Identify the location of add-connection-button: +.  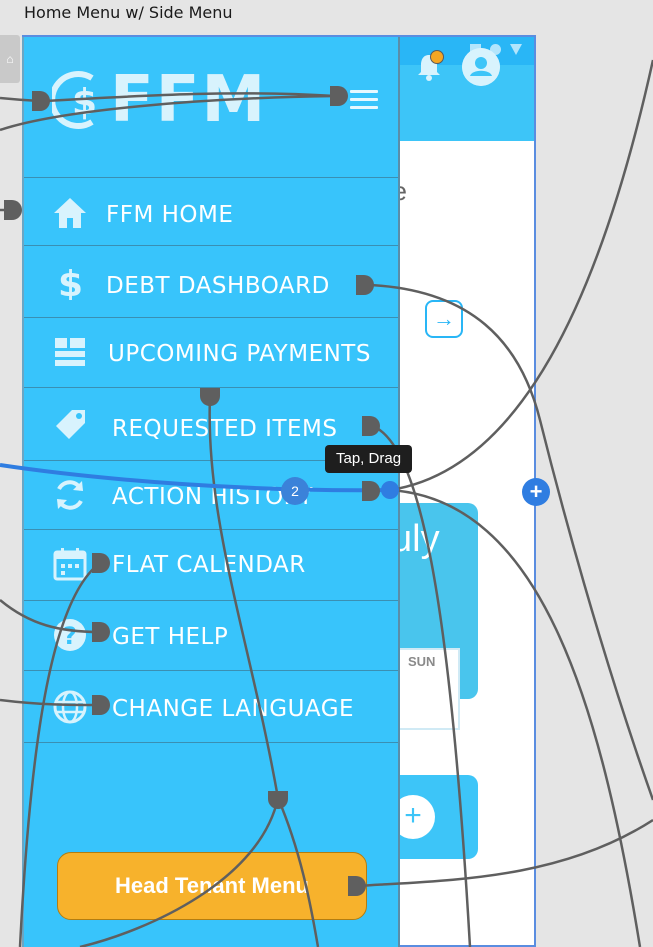
(536, 492).